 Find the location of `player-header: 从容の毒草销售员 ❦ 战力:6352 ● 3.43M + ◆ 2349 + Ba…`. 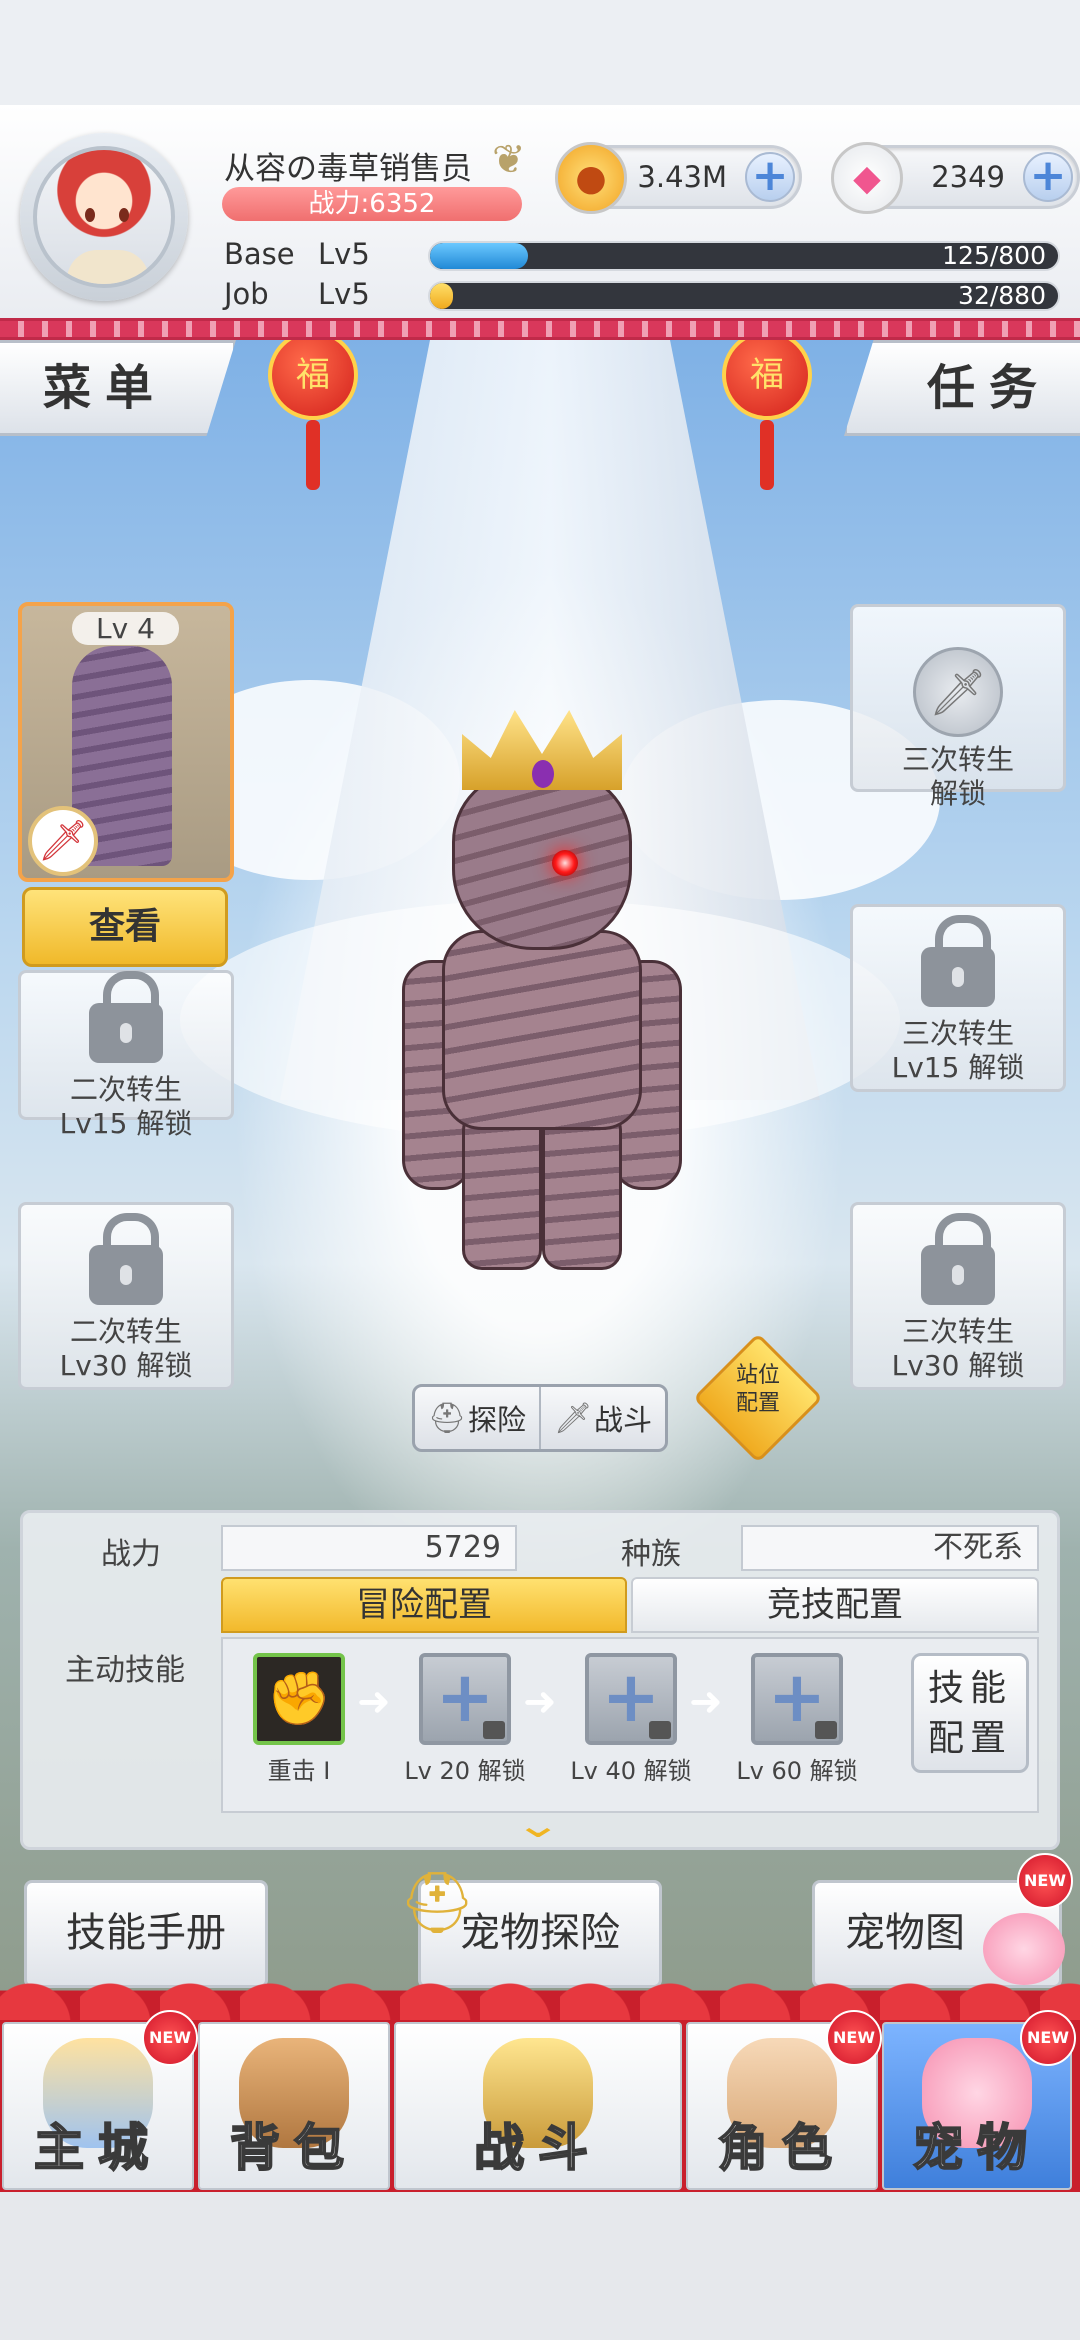

player-header: 从容の毒草销售员 ❦ 战力:6352 ● 3.43M + ◆ 2349 + Ba… is located at coordinates (540, 216).